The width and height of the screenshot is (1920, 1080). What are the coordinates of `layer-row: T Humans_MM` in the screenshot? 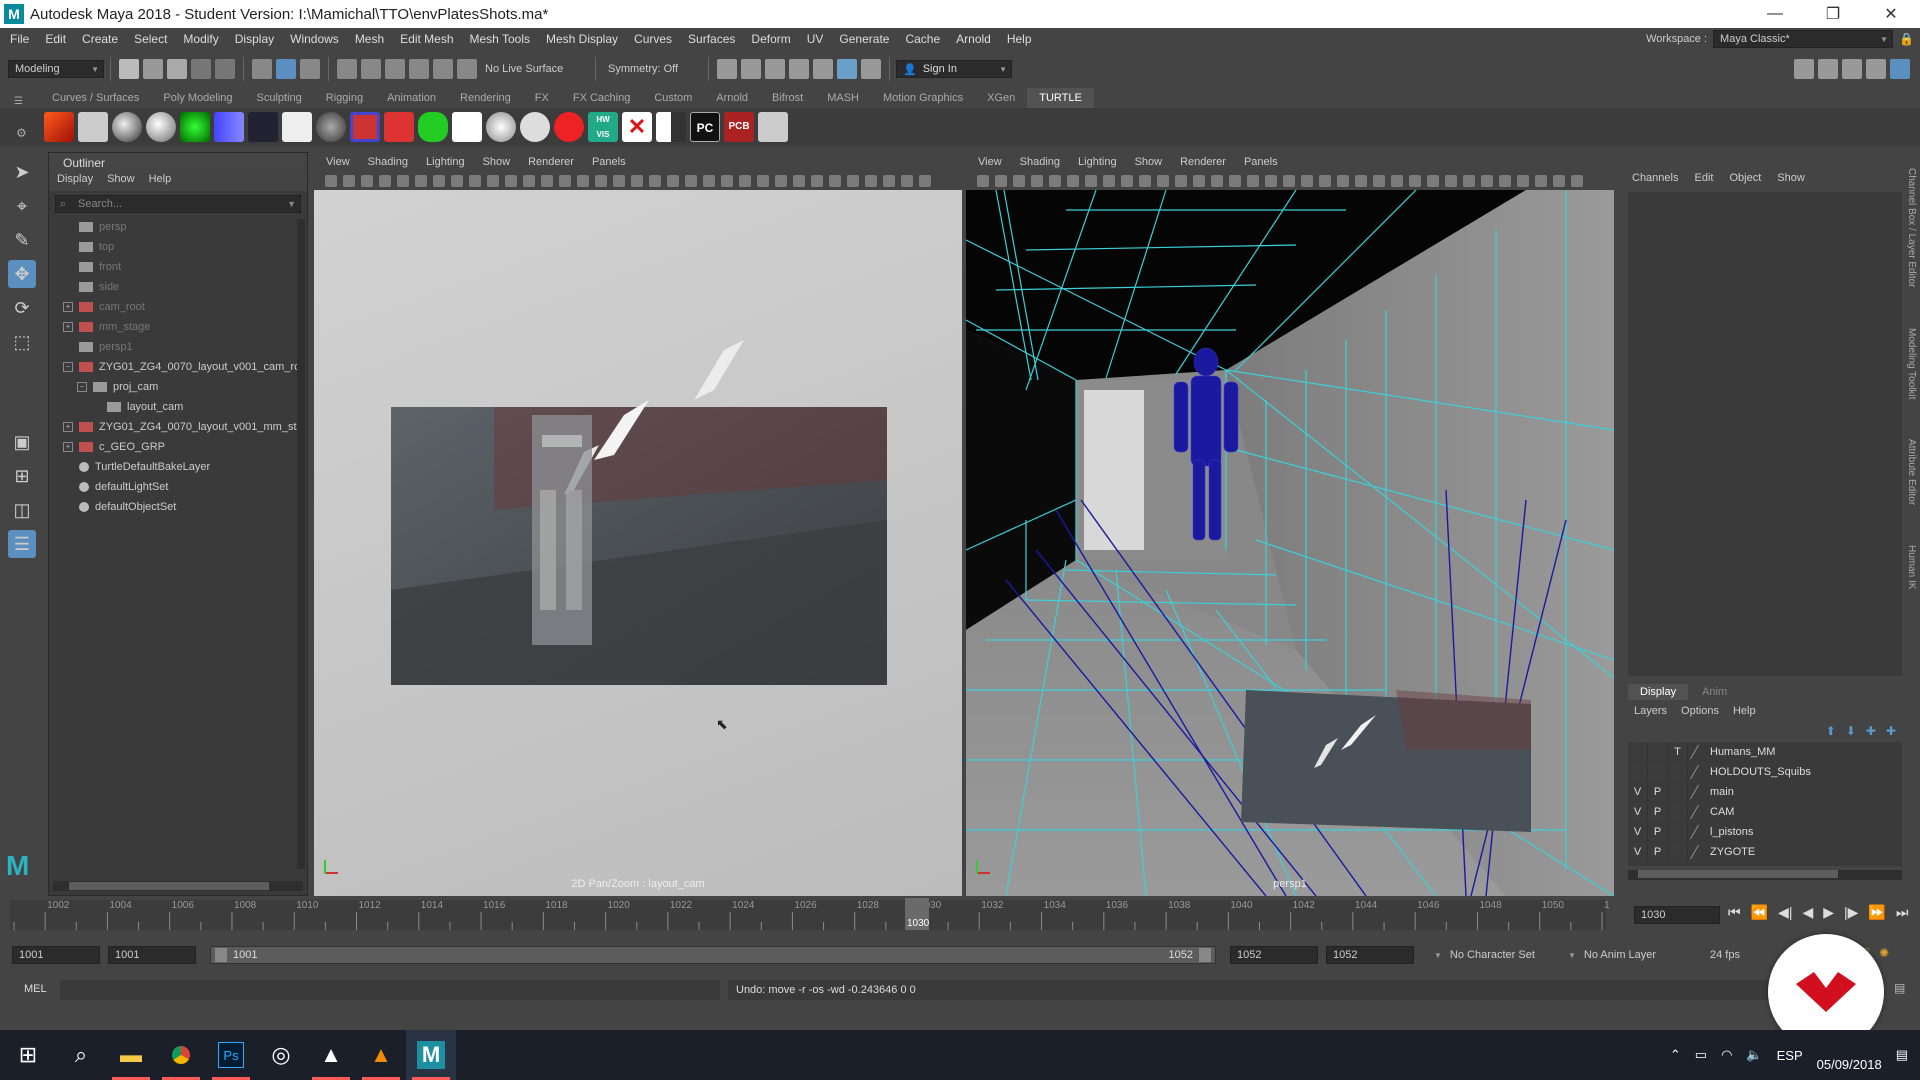 It's located at (1765, 752).